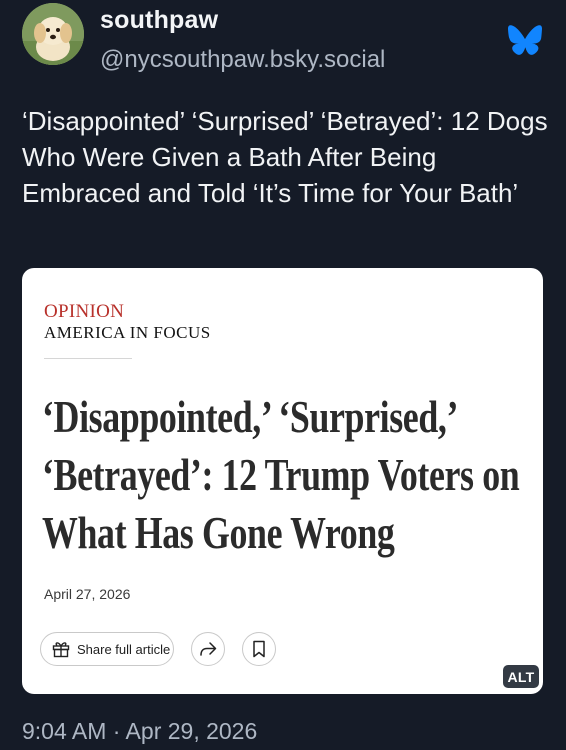 This screenshot has height=750, width=566. What do you see at coordinates (521, 676) in the screenshot?
I see `alt-text-badge: ALT` at bounding box center [521, 676].